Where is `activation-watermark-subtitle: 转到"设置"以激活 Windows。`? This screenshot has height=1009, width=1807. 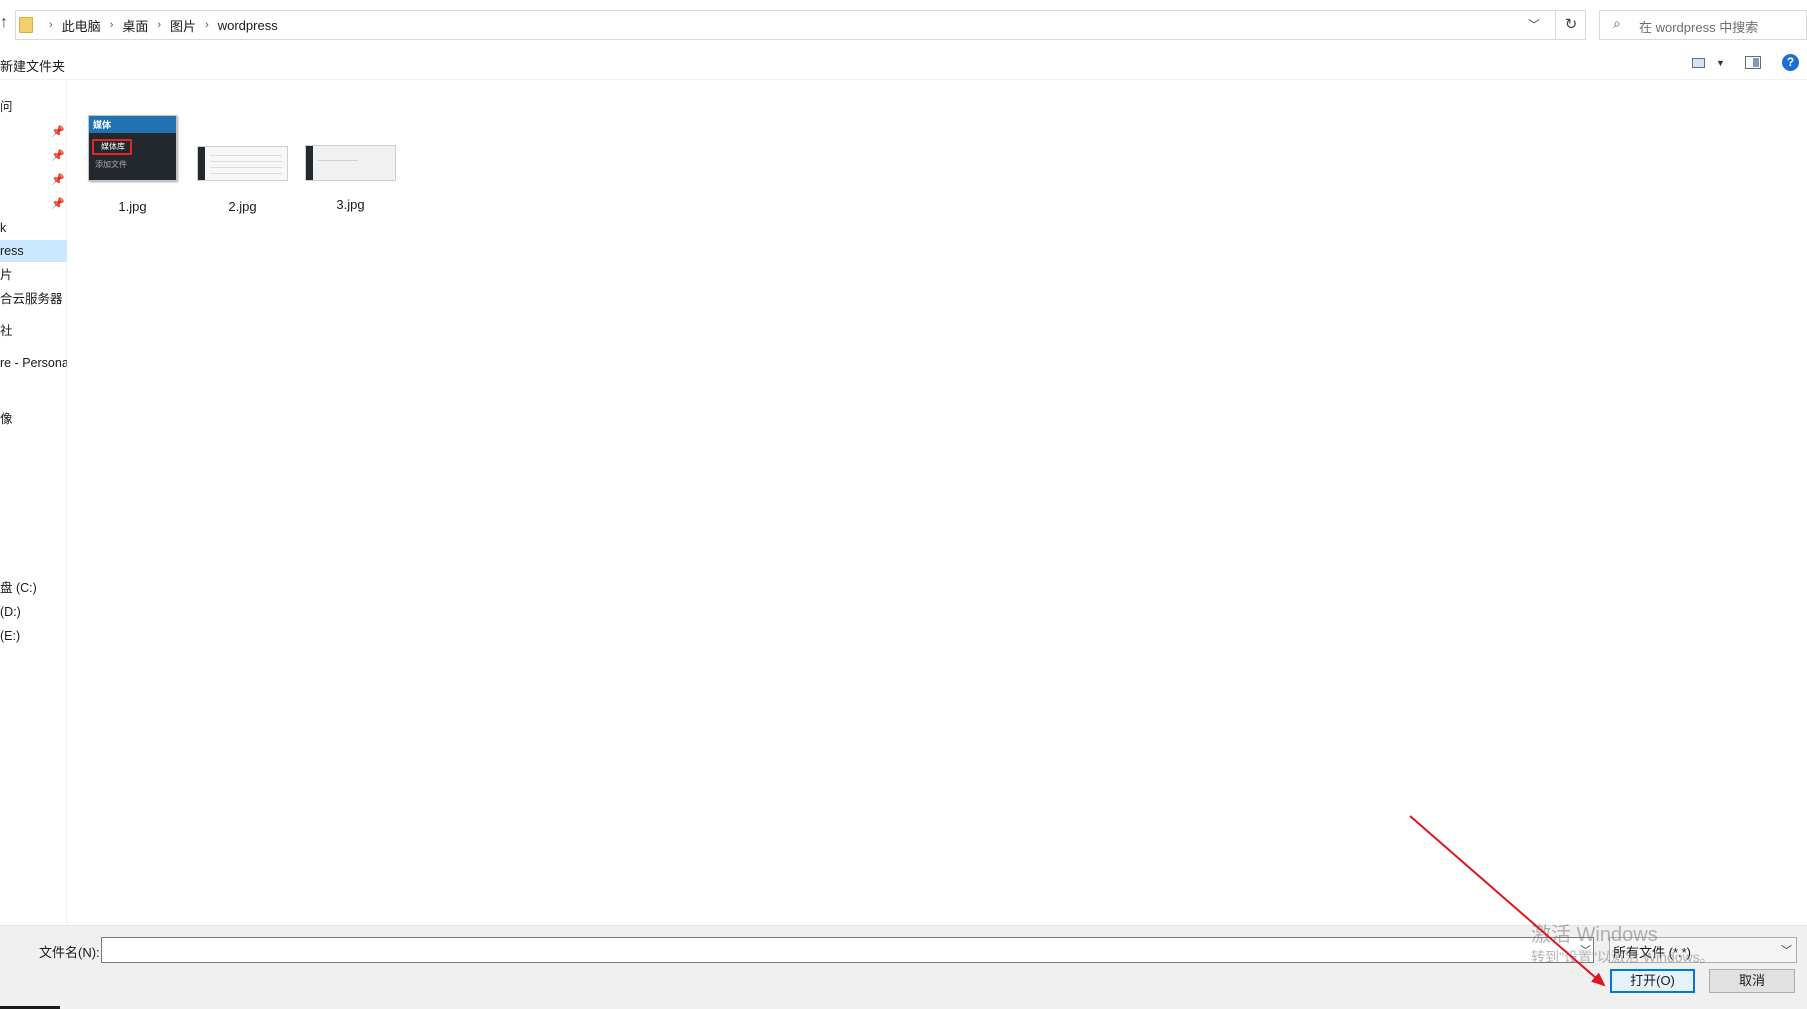 activation-watermark-subtitle: 转到"设置"以激活 Windows。 is located at coordinates (1622, 957).